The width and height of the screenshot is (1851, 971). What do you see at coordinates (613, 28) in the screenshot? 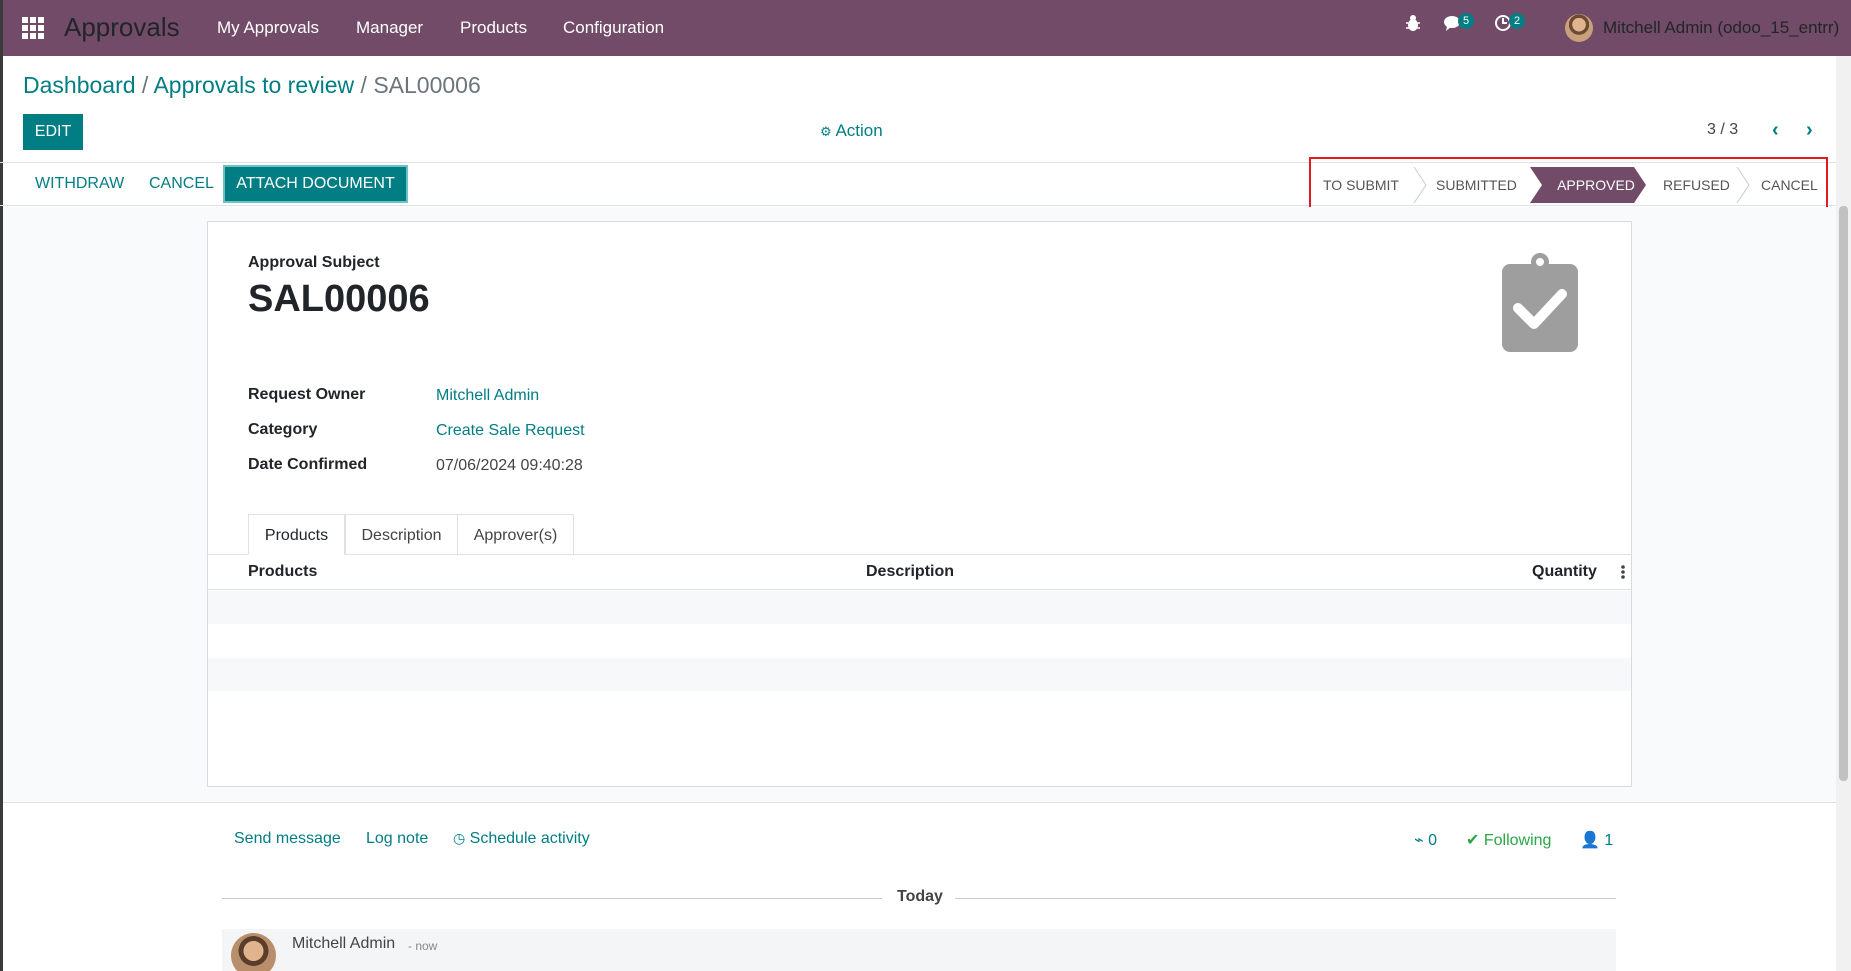
I see `menu-configuration: Configuration` at bounding box center [613, 28].